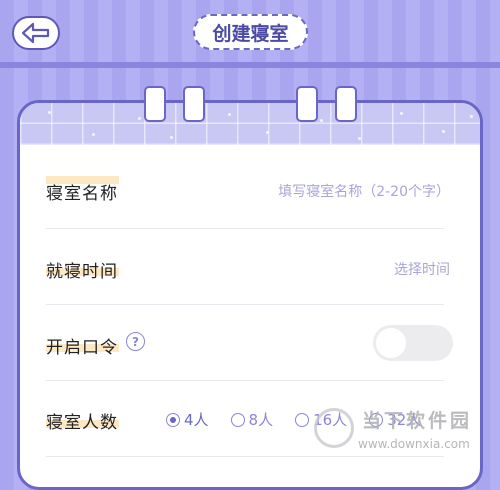 Image resolution: width=500 pixels, height=490 pixels. I want to click on notebook-decoration, so click(250, 124).